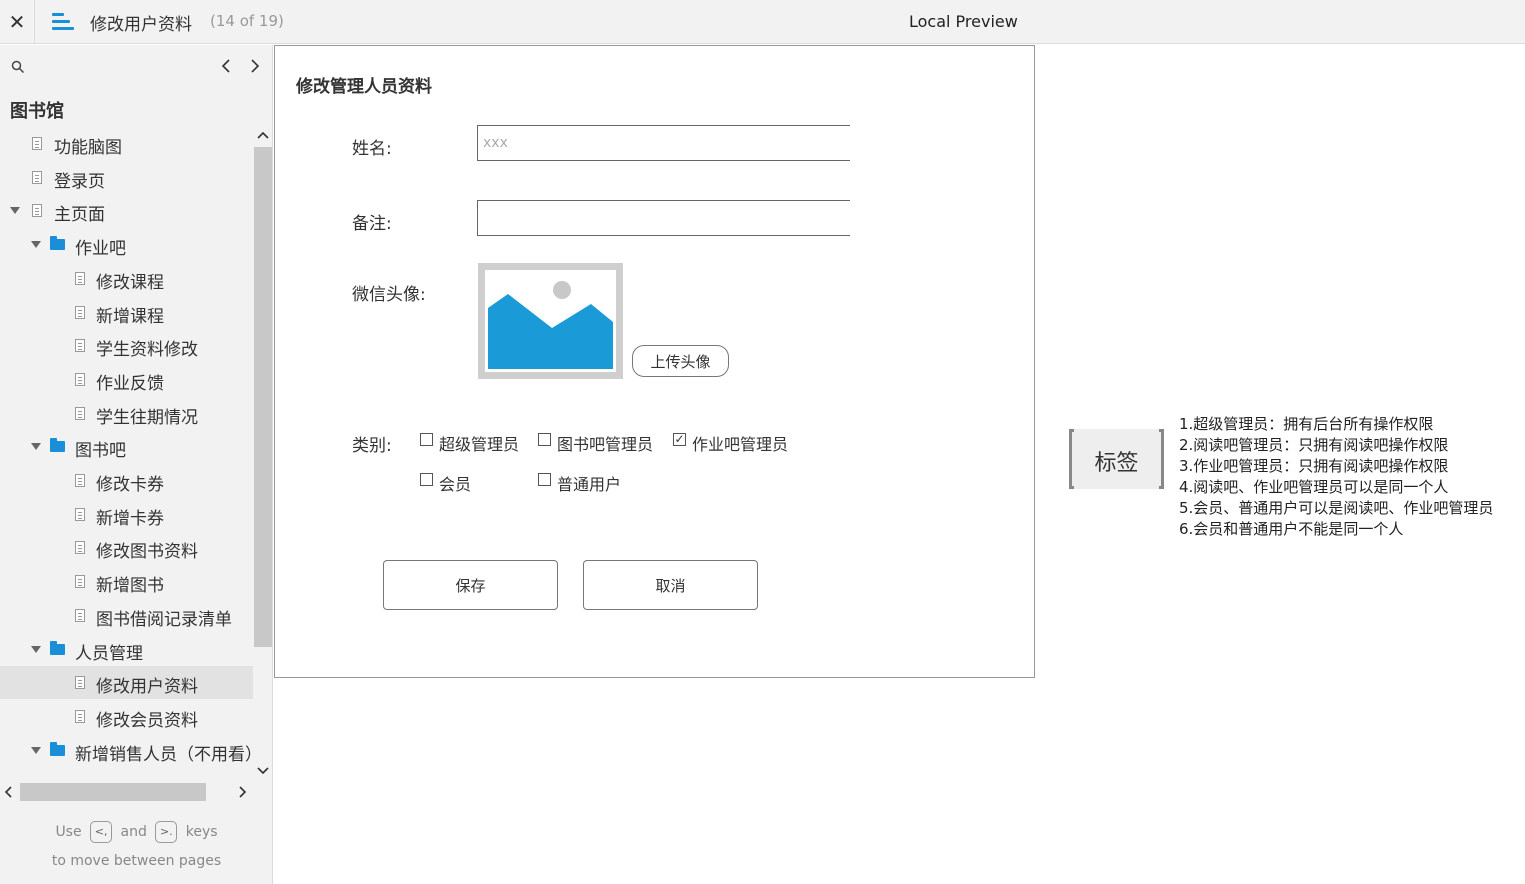  I want to click on sidebar-item: 学生资料修改, so click(126, 345).